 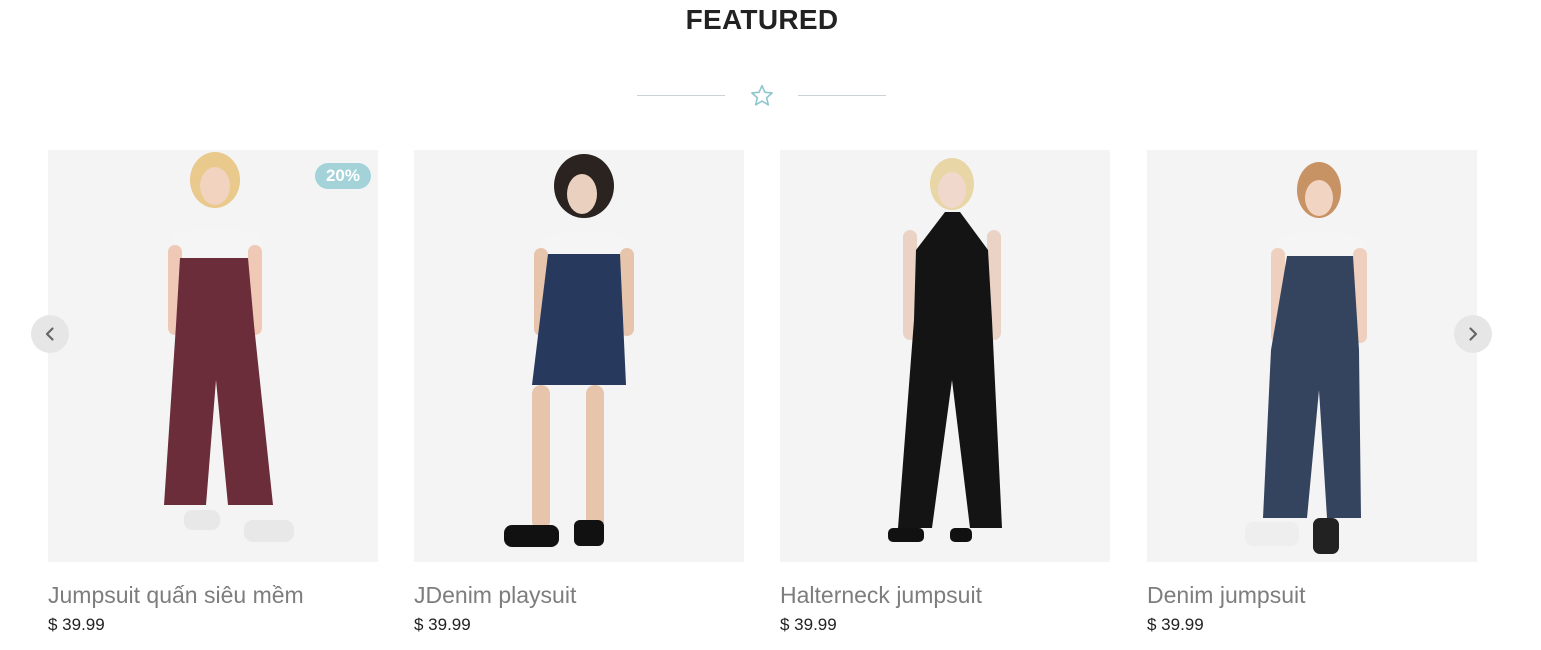 I want to click on carousel-prev-button, so click(x=50, y=334).